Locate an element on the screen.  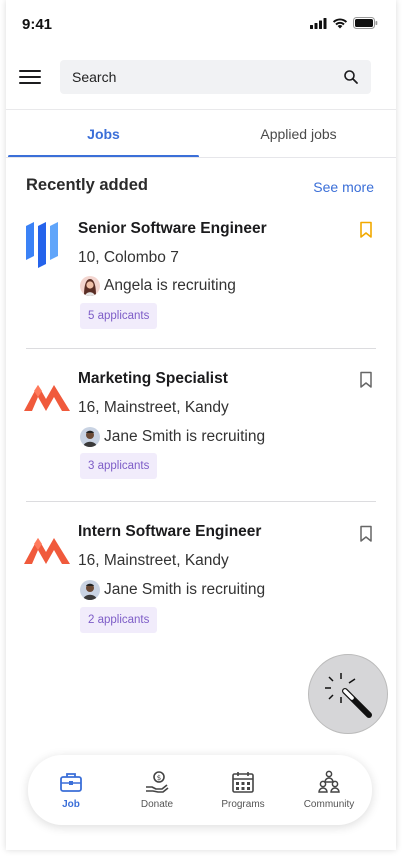
bars-logo-icon is located at coordinates (42, 245).